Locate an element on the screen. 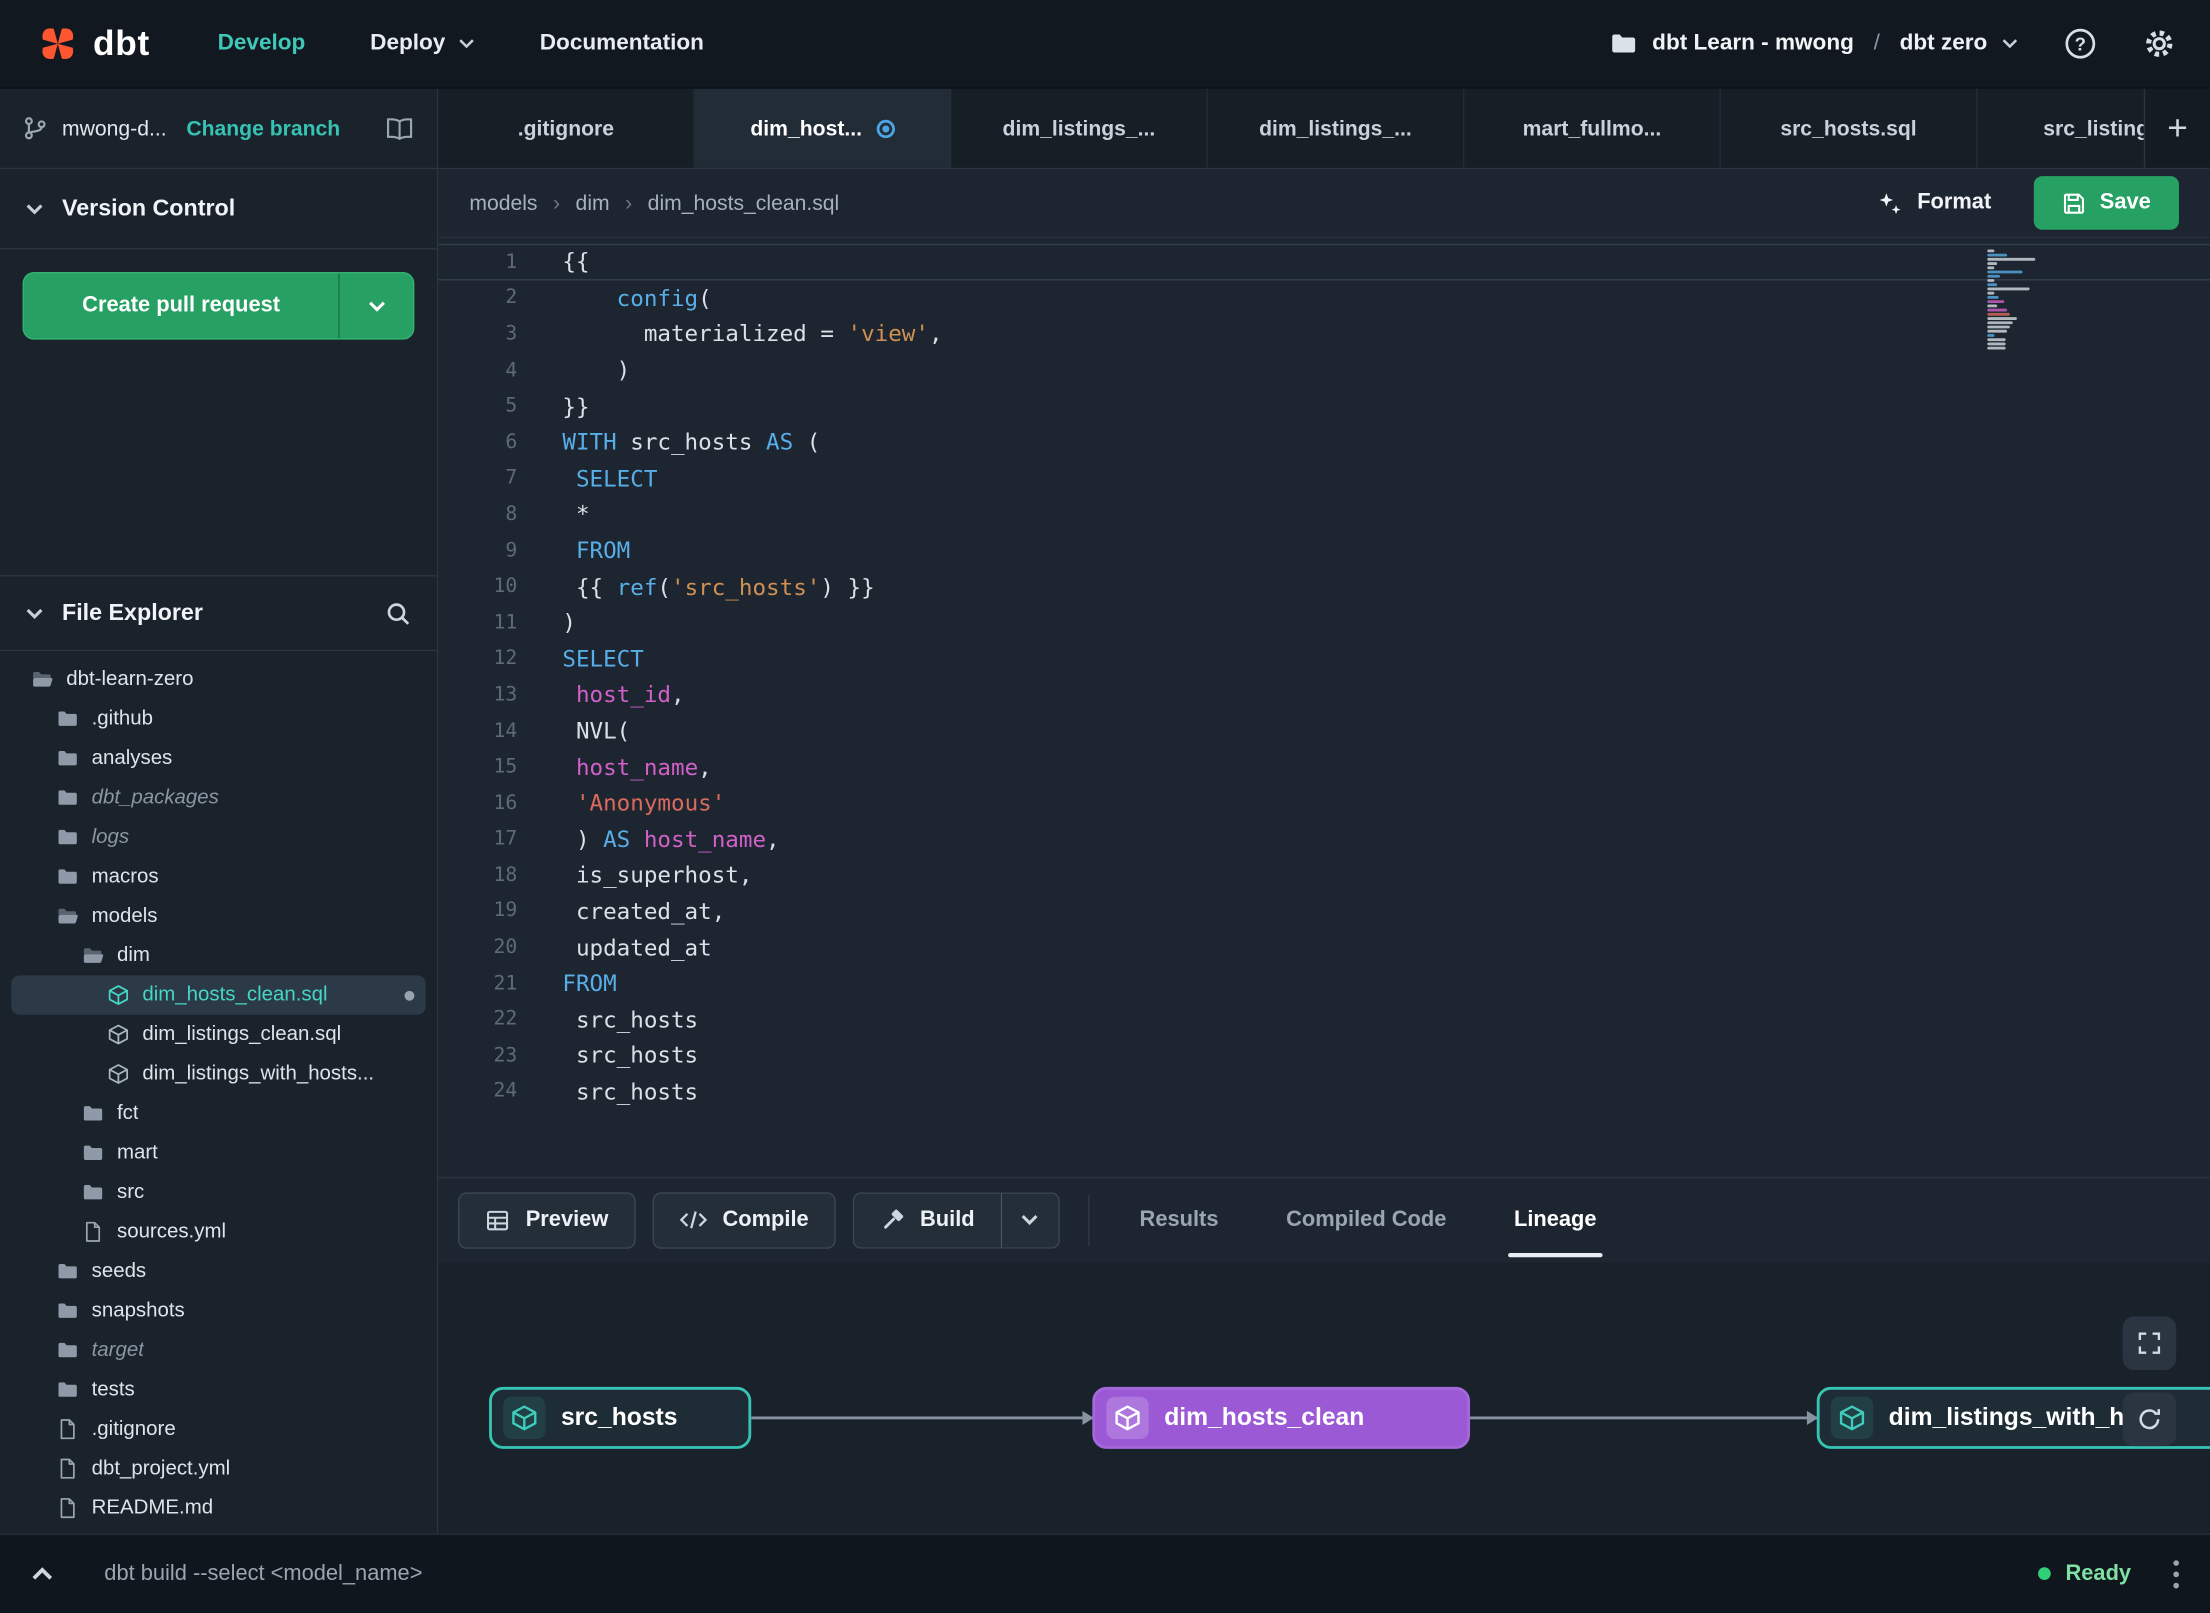 The width and height of the screenshot is (2210, 1613). code-line-10: 10 {{ ref('src_hosts') }} is located at coordinates (1324, 586).